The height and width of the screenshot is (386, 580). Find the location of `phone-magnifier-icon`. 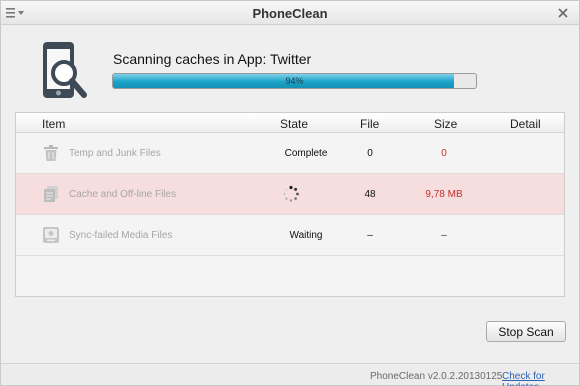

phone-magnifier-icon is located at coordinates (65, 70).